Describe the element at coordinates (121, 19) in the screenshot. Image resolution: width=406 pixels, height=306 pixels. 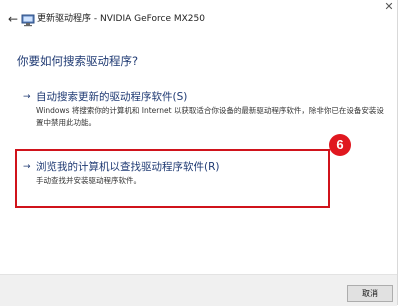
I see `window-title: 更新驱动程序 - NVIDIA GeForce MX250` at that location.